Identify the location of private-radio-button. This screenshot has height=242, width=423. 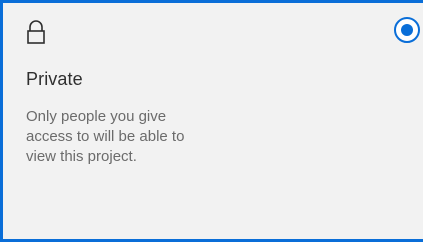
(407, 30).